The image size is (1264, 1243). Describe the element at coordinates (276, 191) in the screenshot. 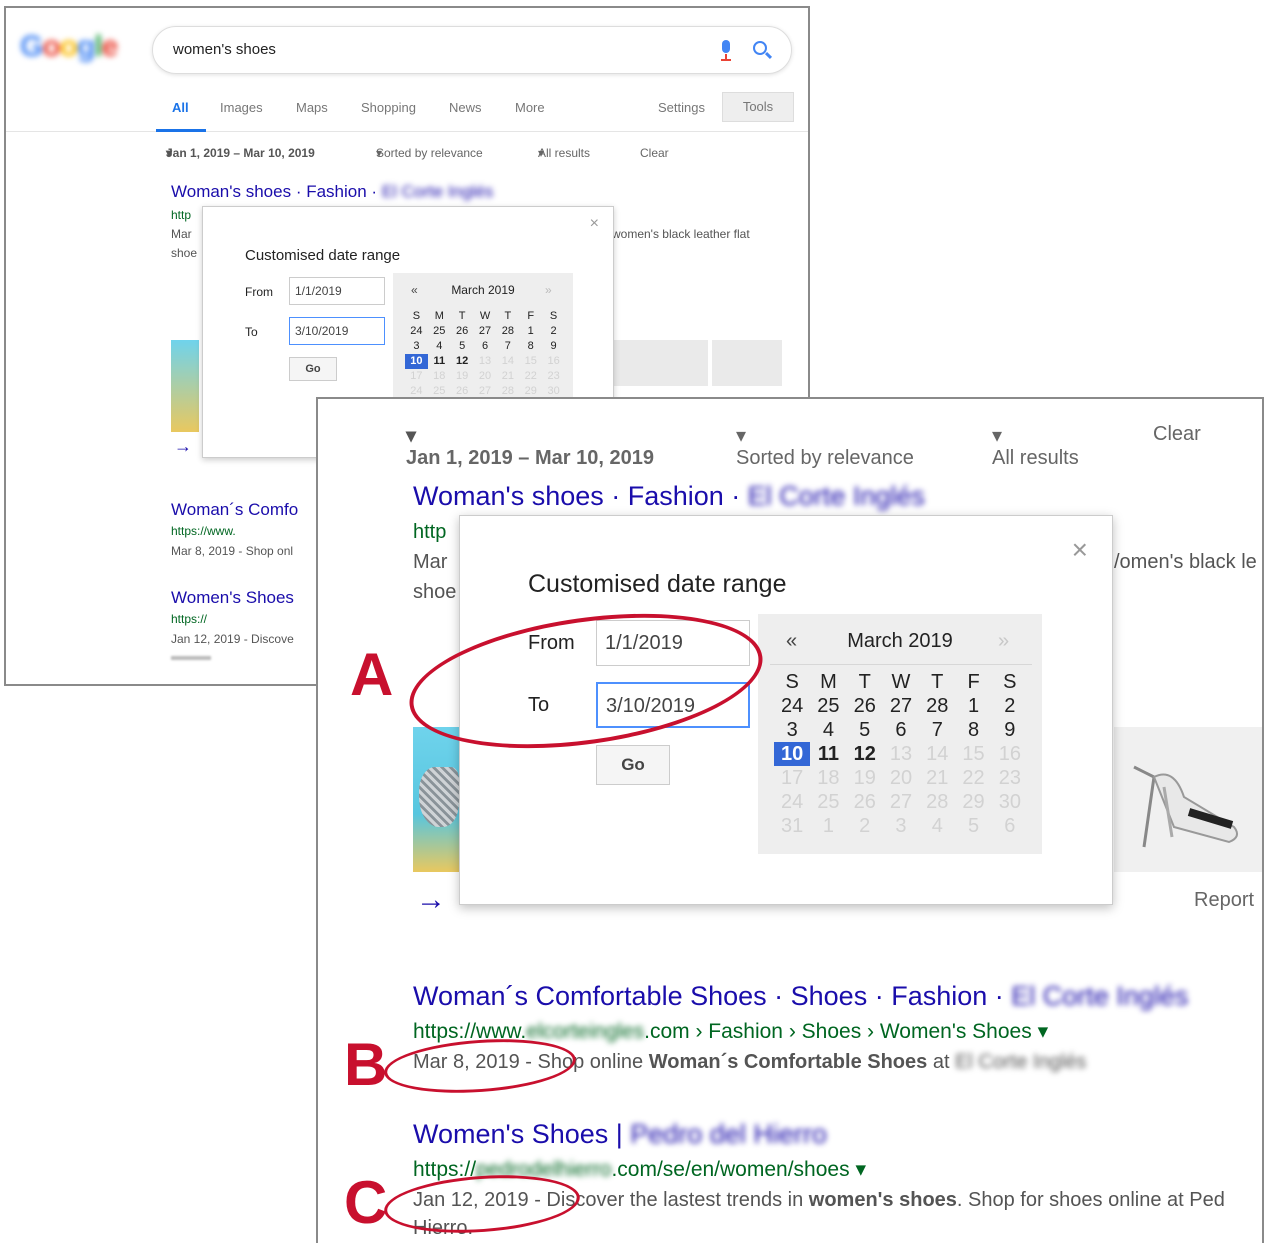

I see `result-title-text: Woman's shoes · Fashion ·` at that location.